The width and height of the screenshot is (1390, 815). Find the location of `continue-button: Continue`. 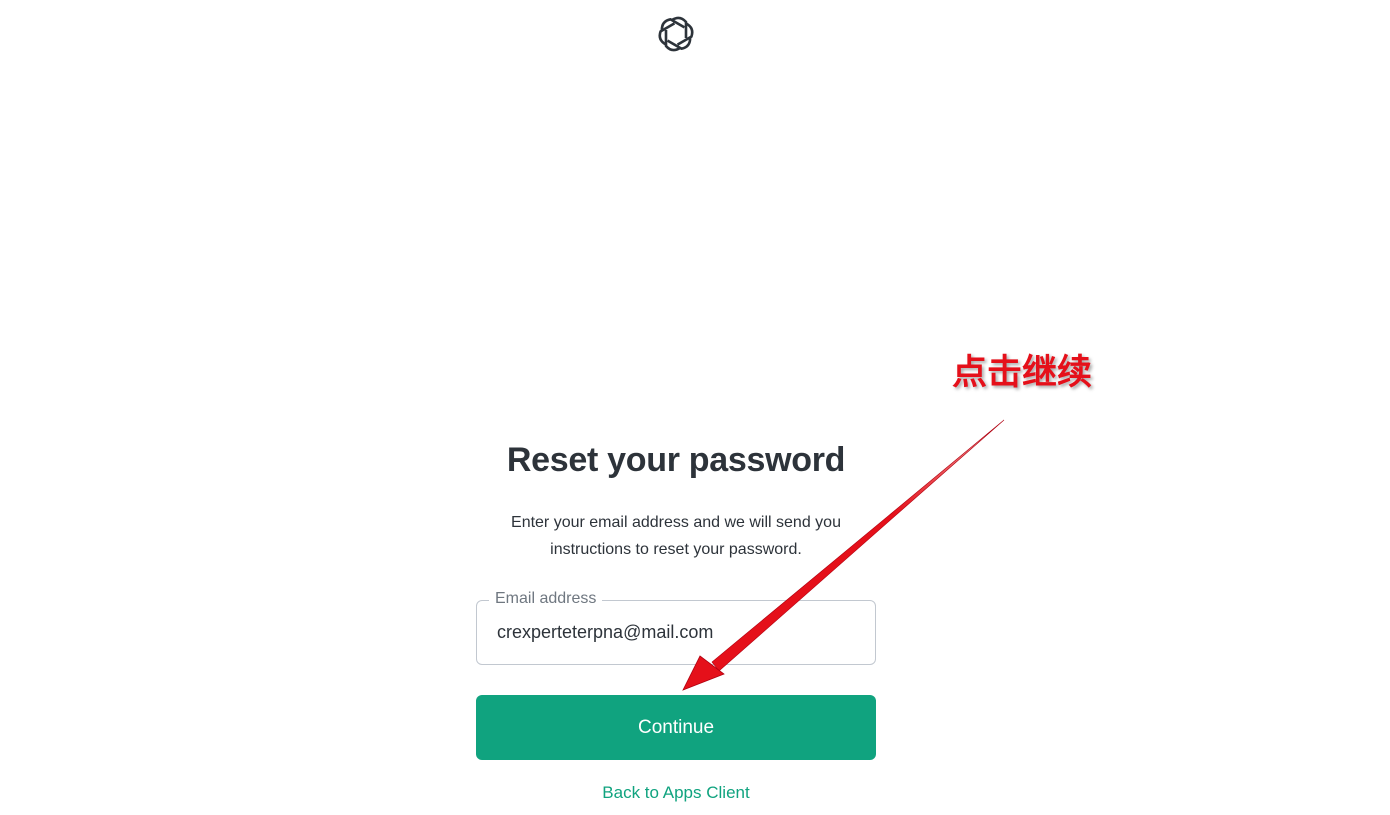

continue-button: Continue is located at coordinates (676, 727).